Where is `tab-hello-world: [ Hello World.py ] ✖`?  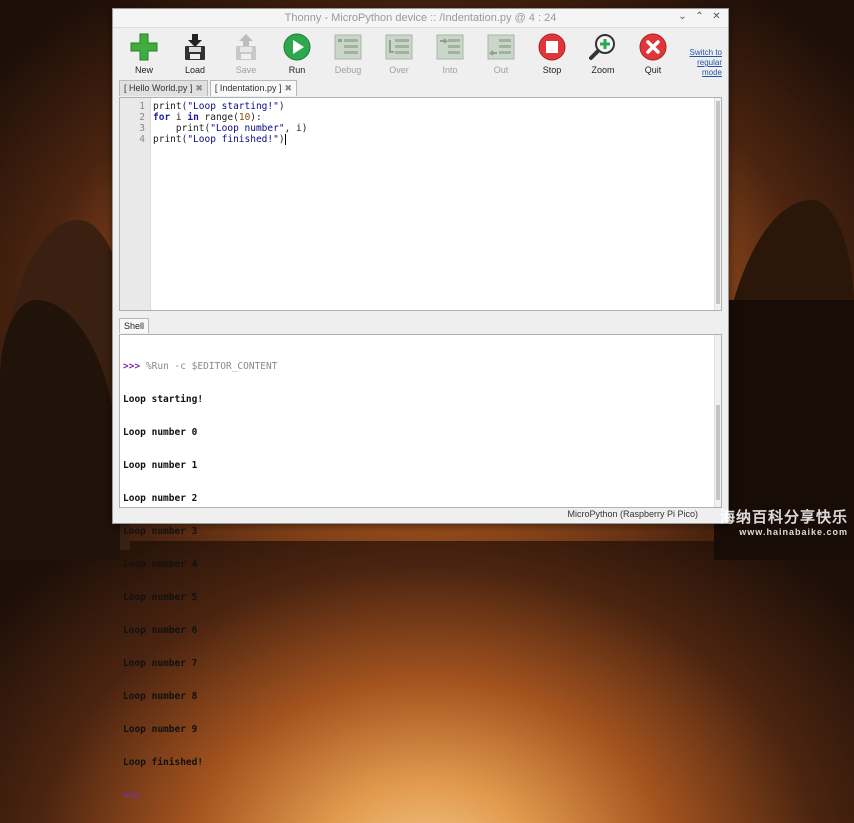 tab-hello-world: [ Hello World.py ] ✖ is located at coordinates (163, 88).